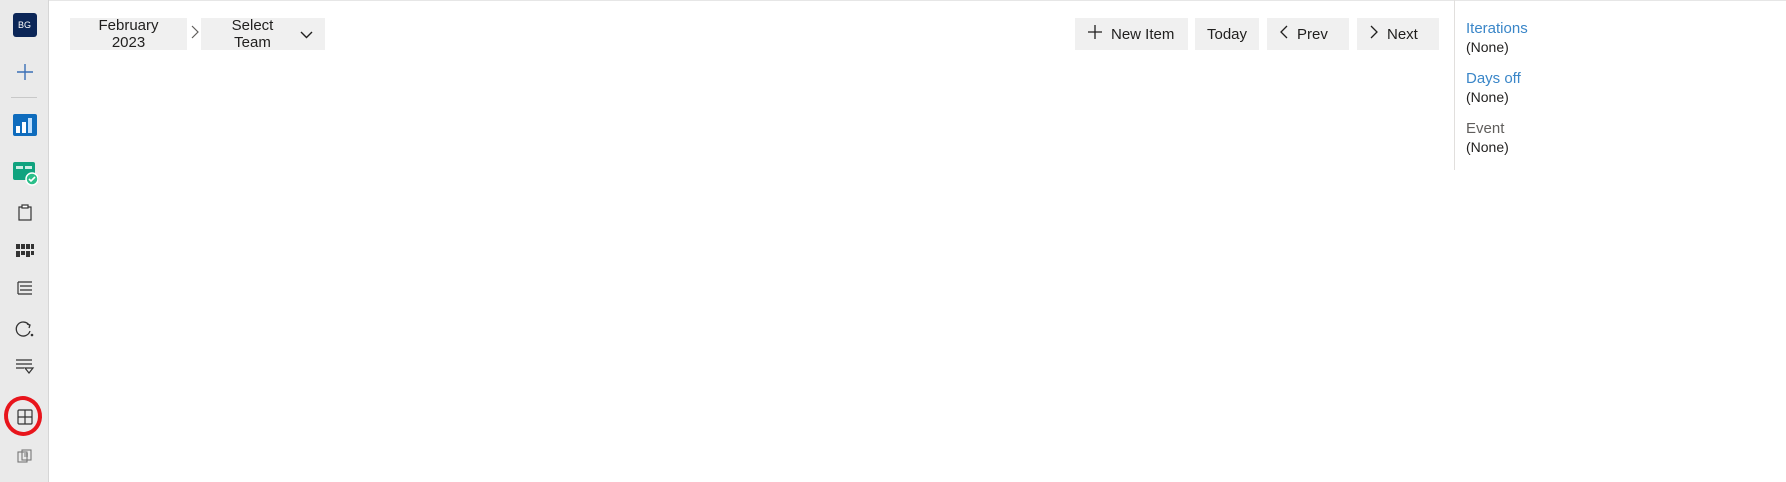 The height and width of the screenshot is (482, 1786). I want to click on next-button: Next, so click(1398, 34).